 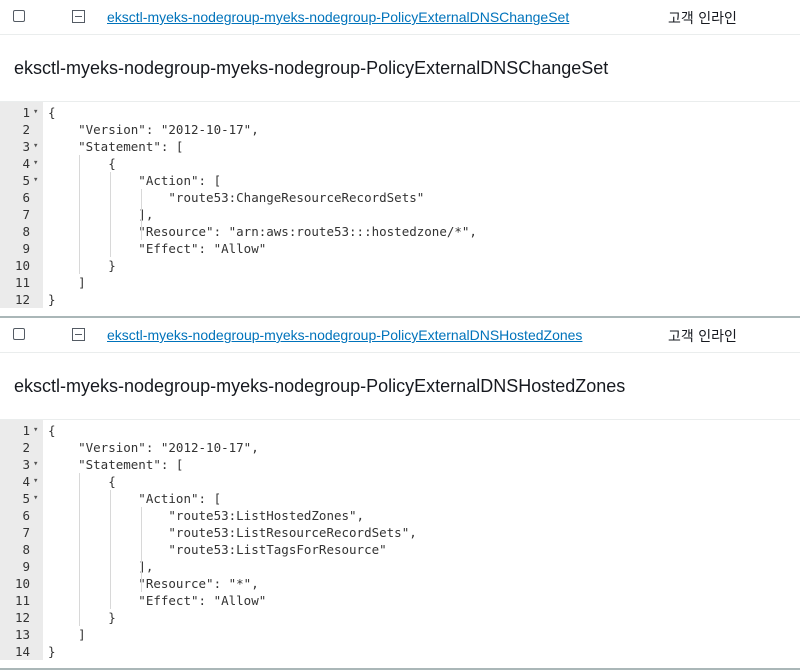 What do you see at coordinates (400, 129) in the screenshot?
I see `code-line: 2 "Version": "2012-10-17",` at bounding box center [400, 129].